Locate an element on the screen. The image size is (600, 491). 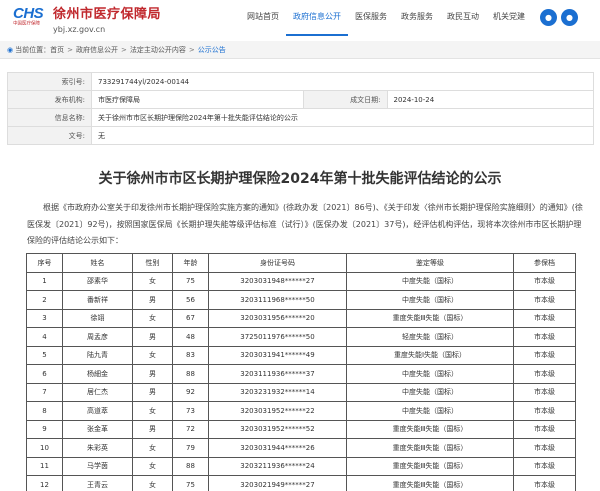
cell-age: 92 is located at coordinates (190, 392).